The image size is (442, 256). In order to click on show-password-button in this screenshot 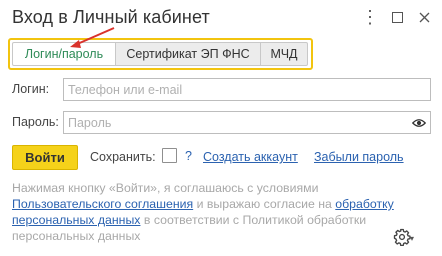, I will do `click(419, 122)`.